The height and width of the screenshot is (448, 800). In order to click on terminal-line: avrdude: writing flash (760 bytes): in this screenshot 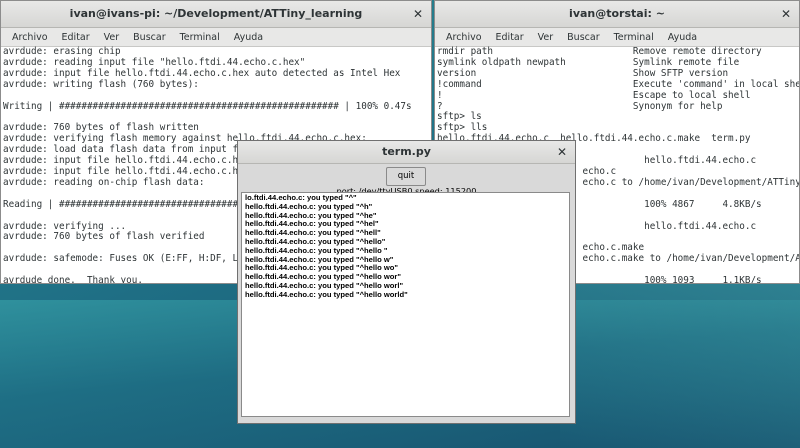, I will do `click(101, 84)`.